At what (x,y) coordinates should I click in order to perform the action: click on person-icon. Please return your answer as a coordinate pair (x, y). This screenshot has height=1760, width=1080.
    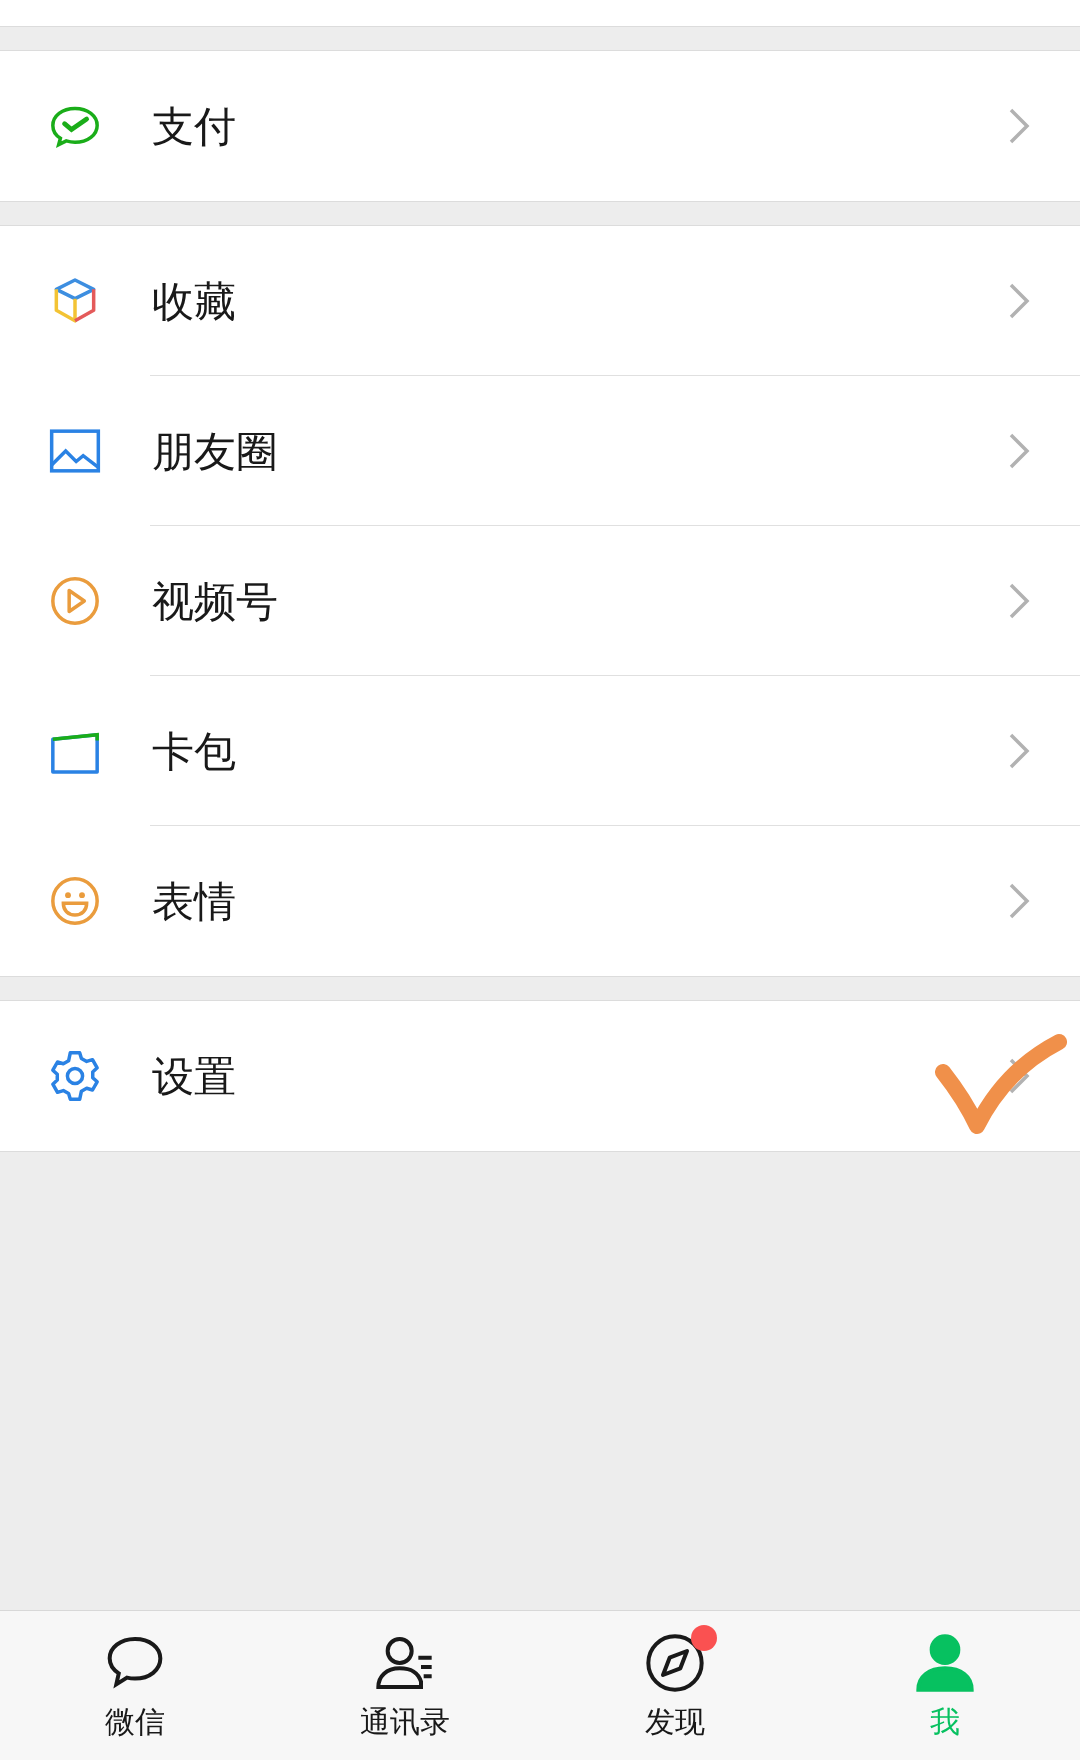
    Looking at the image, I should click on (945, 1663).